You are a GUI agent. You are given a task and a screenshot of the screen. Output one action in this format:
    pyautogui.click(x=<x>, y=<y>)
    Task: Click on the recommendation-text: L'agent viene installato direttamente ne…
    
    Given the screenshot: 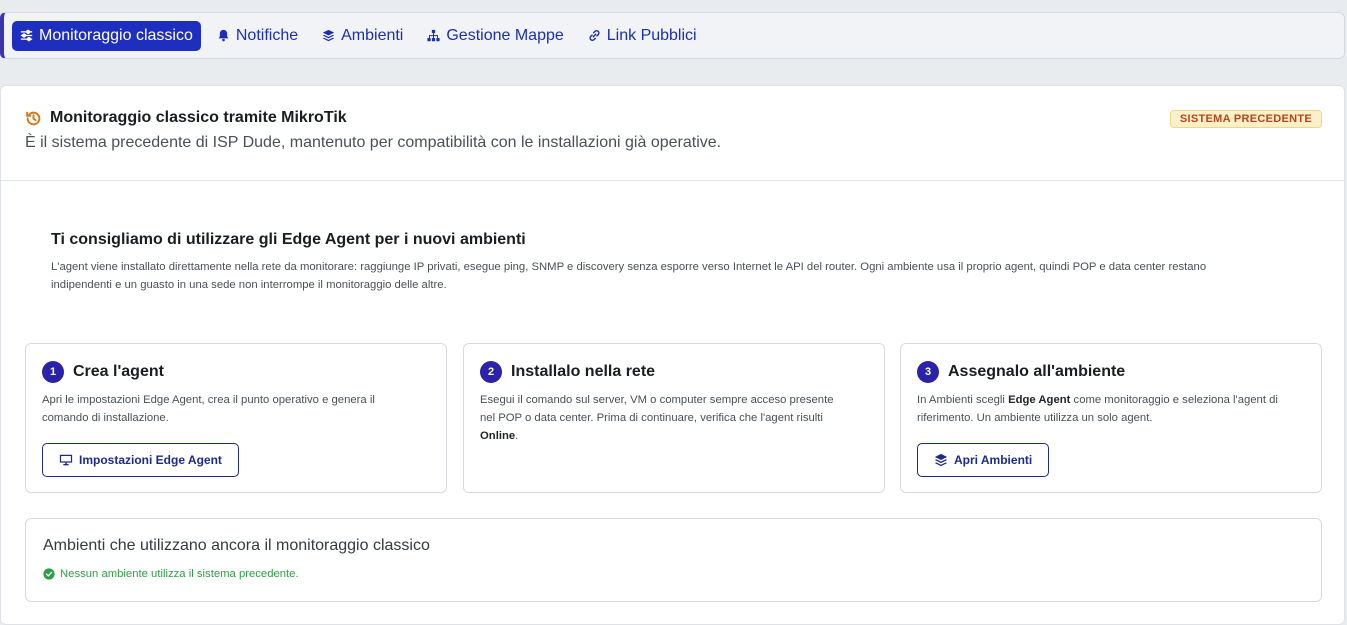 What is the action you would take?
    pyautogui.click(x=676, y=276)
    